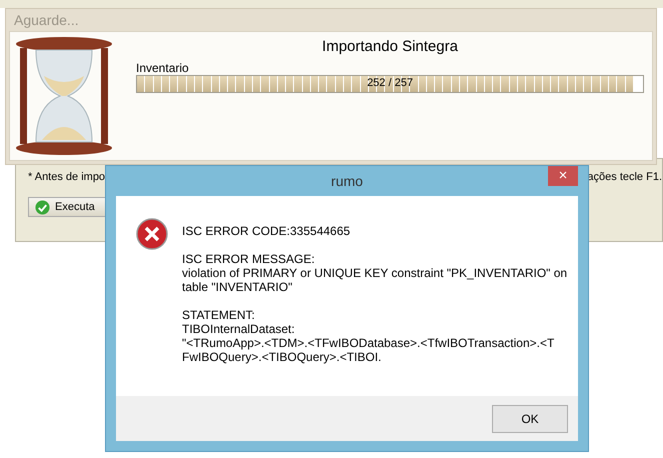  Describe the element at coordinates (624, 177) in the screenshot. I see `note-text: ações tecle F1.` at that location.